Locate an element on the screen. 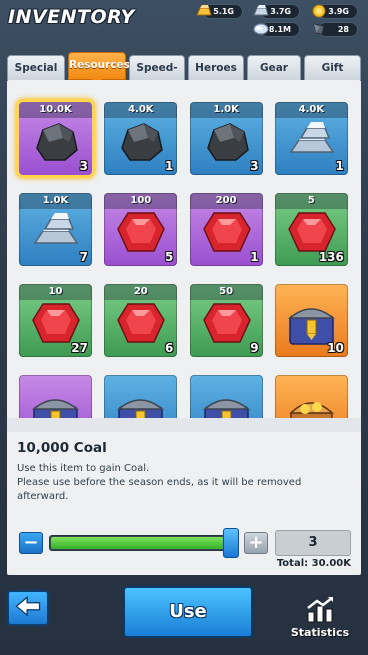 Image resolution: width=368 pixels, height=655 pixels. item-amount: 10 is located at coordinates (55, 292).